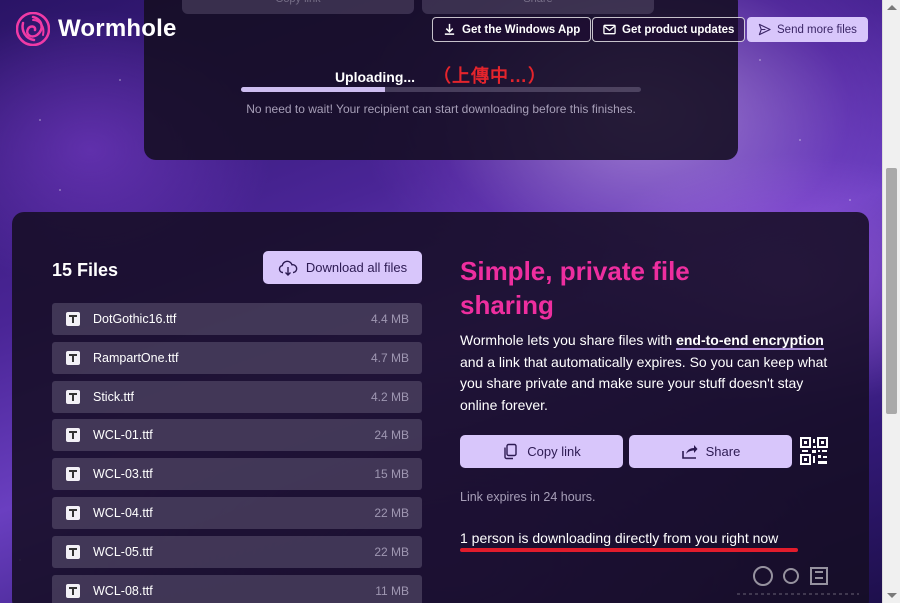 Image resolution: width=900 pixels, height=603 pixels. I want to click on download-icon, so click(449, 29).